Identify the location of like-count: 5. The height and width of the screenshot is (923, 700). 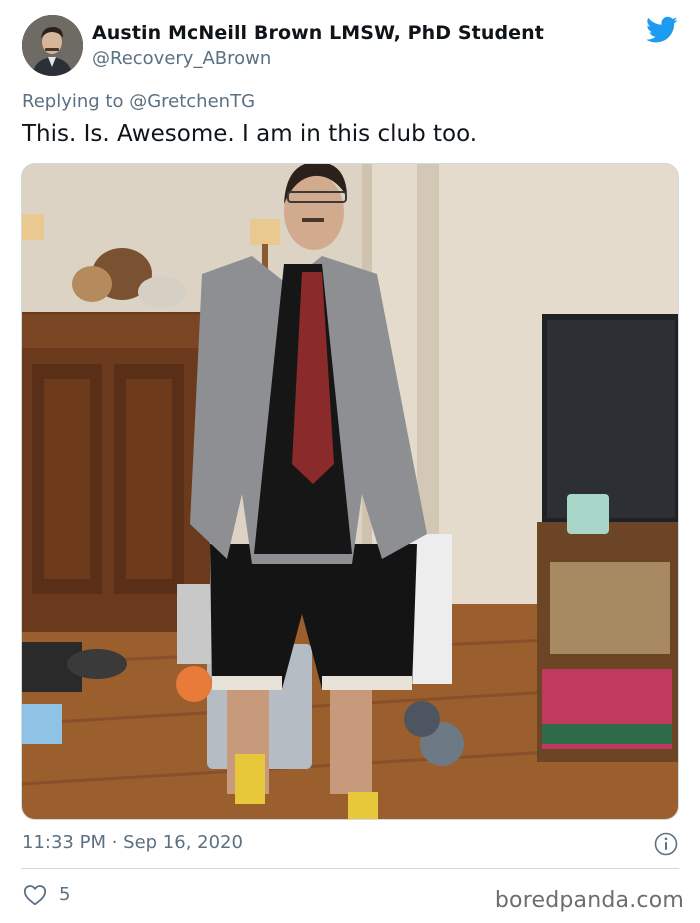
(65, 894).